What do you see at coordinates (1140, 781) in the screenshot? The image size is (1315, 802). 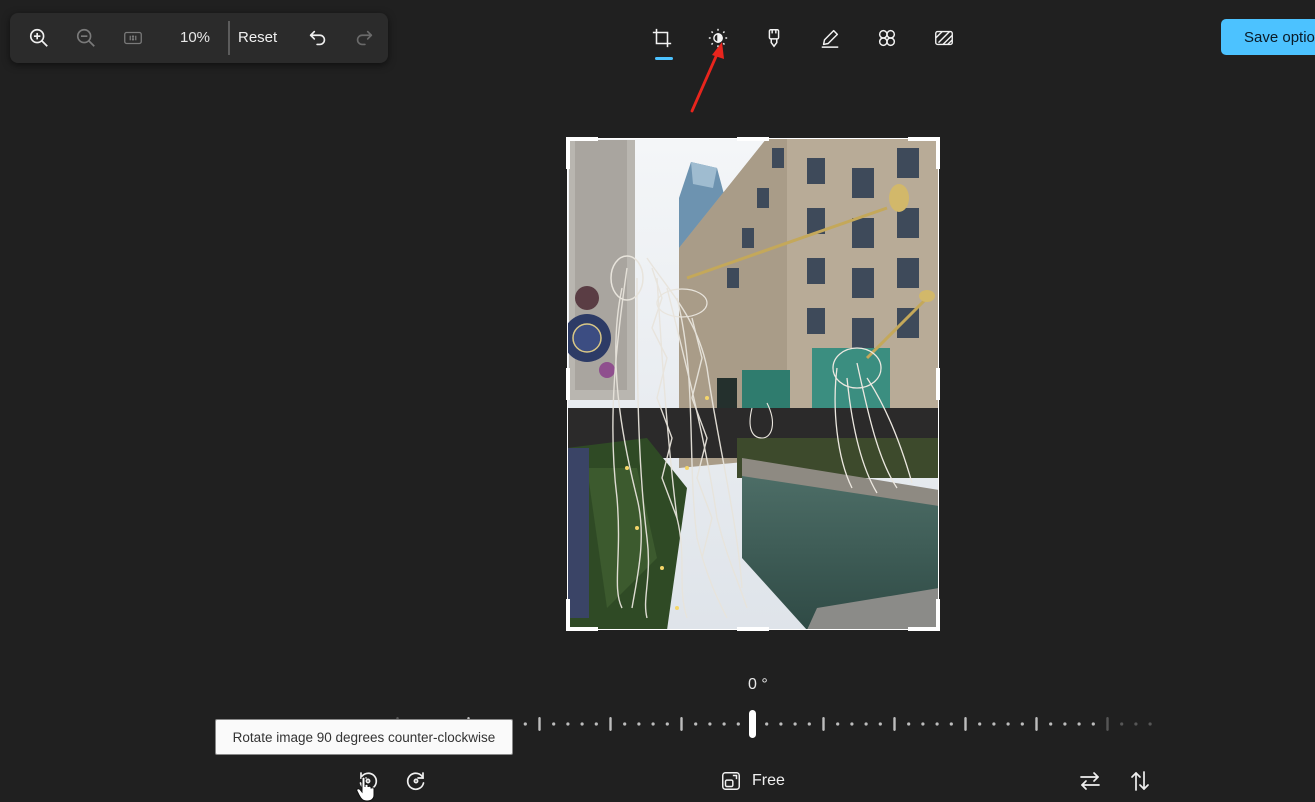 I see `flip-vertical-icon` at bounding box center [1140, 781].